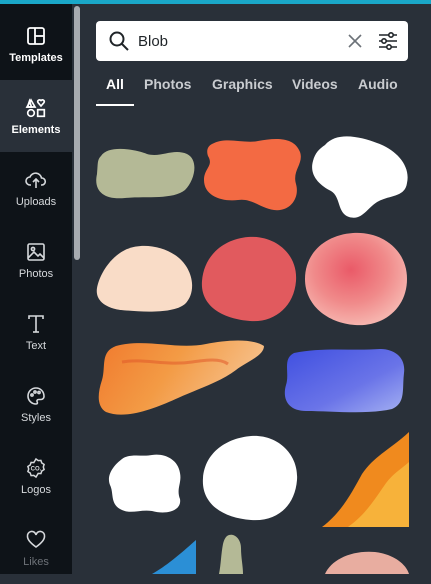 This screenshot has height=584, width=431. I want to click on result-sage-blob, so click(145, 174).